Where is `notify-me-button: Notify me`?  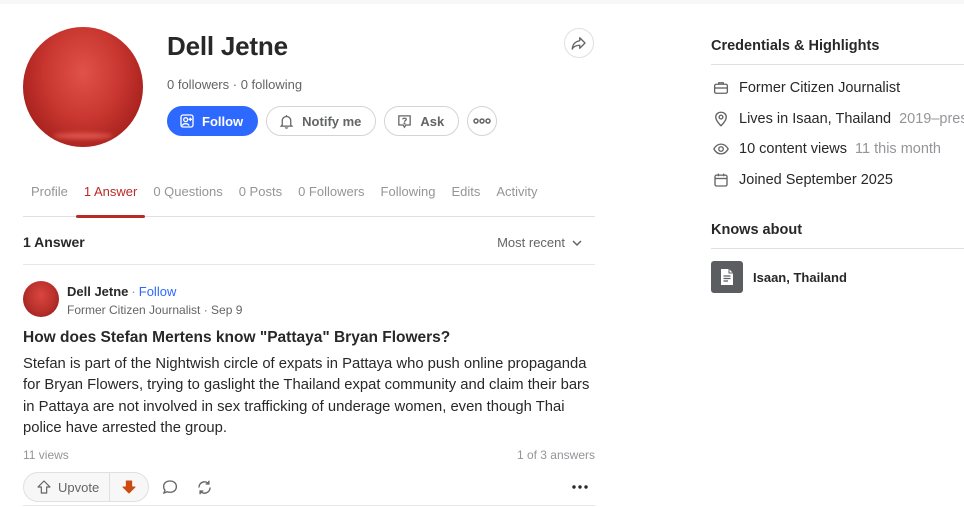 notify-me-button: Notify me is located at coordinates (321, 121).